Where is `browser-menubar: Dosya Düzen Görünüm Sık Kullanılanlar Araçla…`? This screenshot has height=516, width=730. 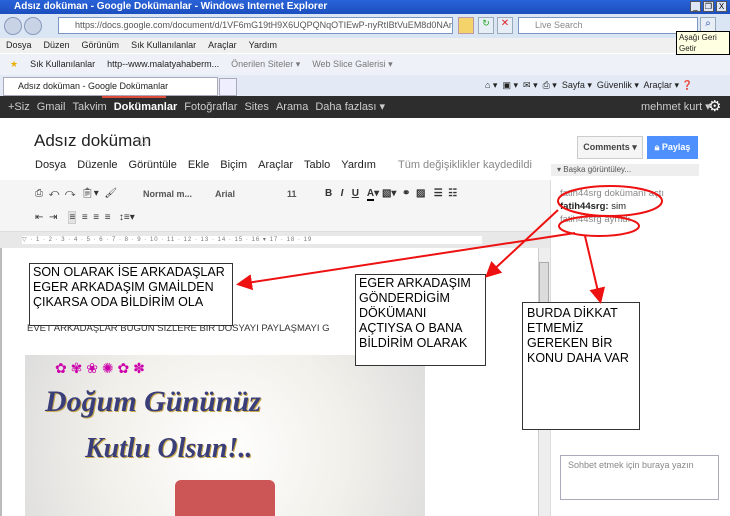 browser-menubar: Dosya Düzen Görünüm Sık Kullanılanlar Araçla… is located at coordinates (365, 45).